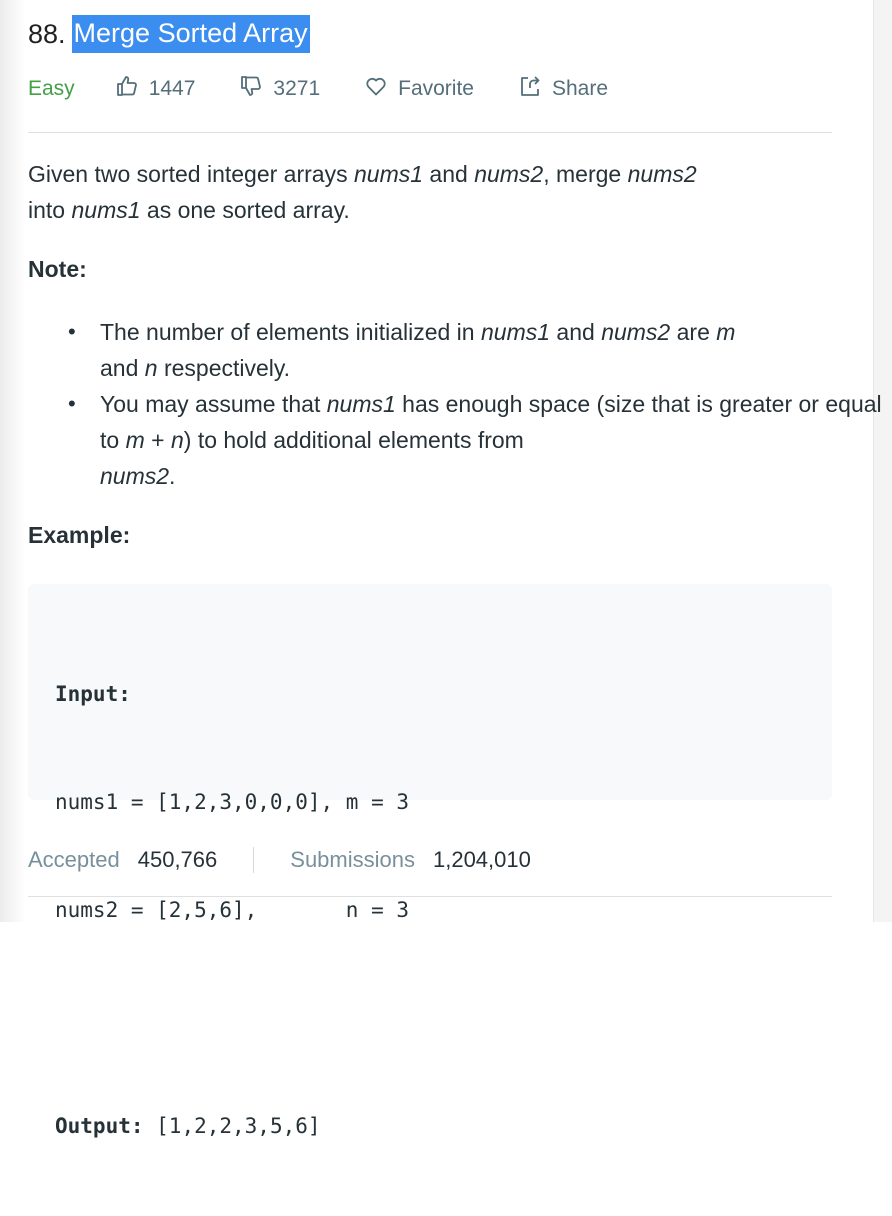 The image size is (892, 1216). Describe the element at coordinates (352, 859) in the screenshot. I see `submissions-label: Submissions` at that location.